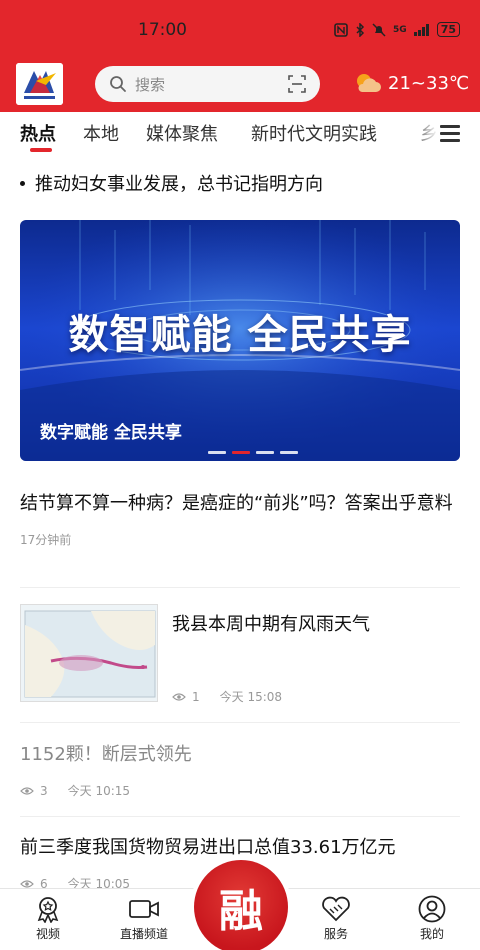 Image resolution: width=480 pixels, height=950 pixels. Describe the element at coordinates (143, 934) in the screenshot. I see `nav-live-label: 直播频道` at that location.